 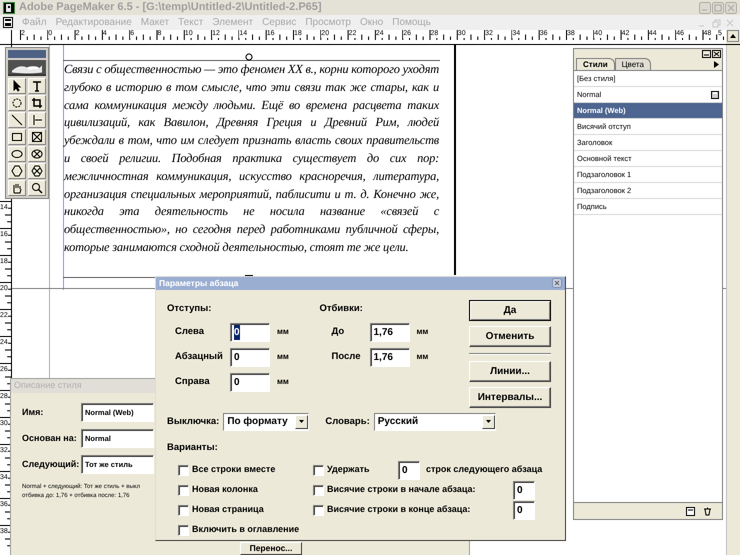 I want to click on rectangle-icon, so click(x=17, y=137).